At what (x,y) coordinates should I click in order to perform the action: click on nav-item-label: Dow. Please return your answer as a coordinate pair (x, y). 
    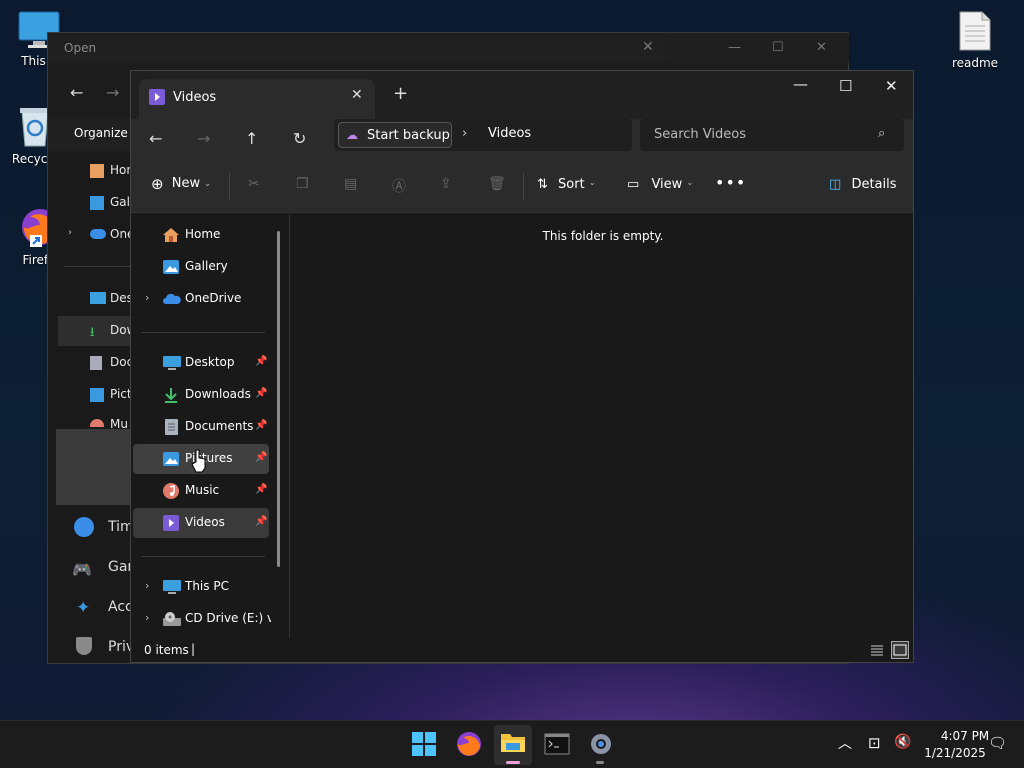
    Looking at the image, I should click on (120, 330).